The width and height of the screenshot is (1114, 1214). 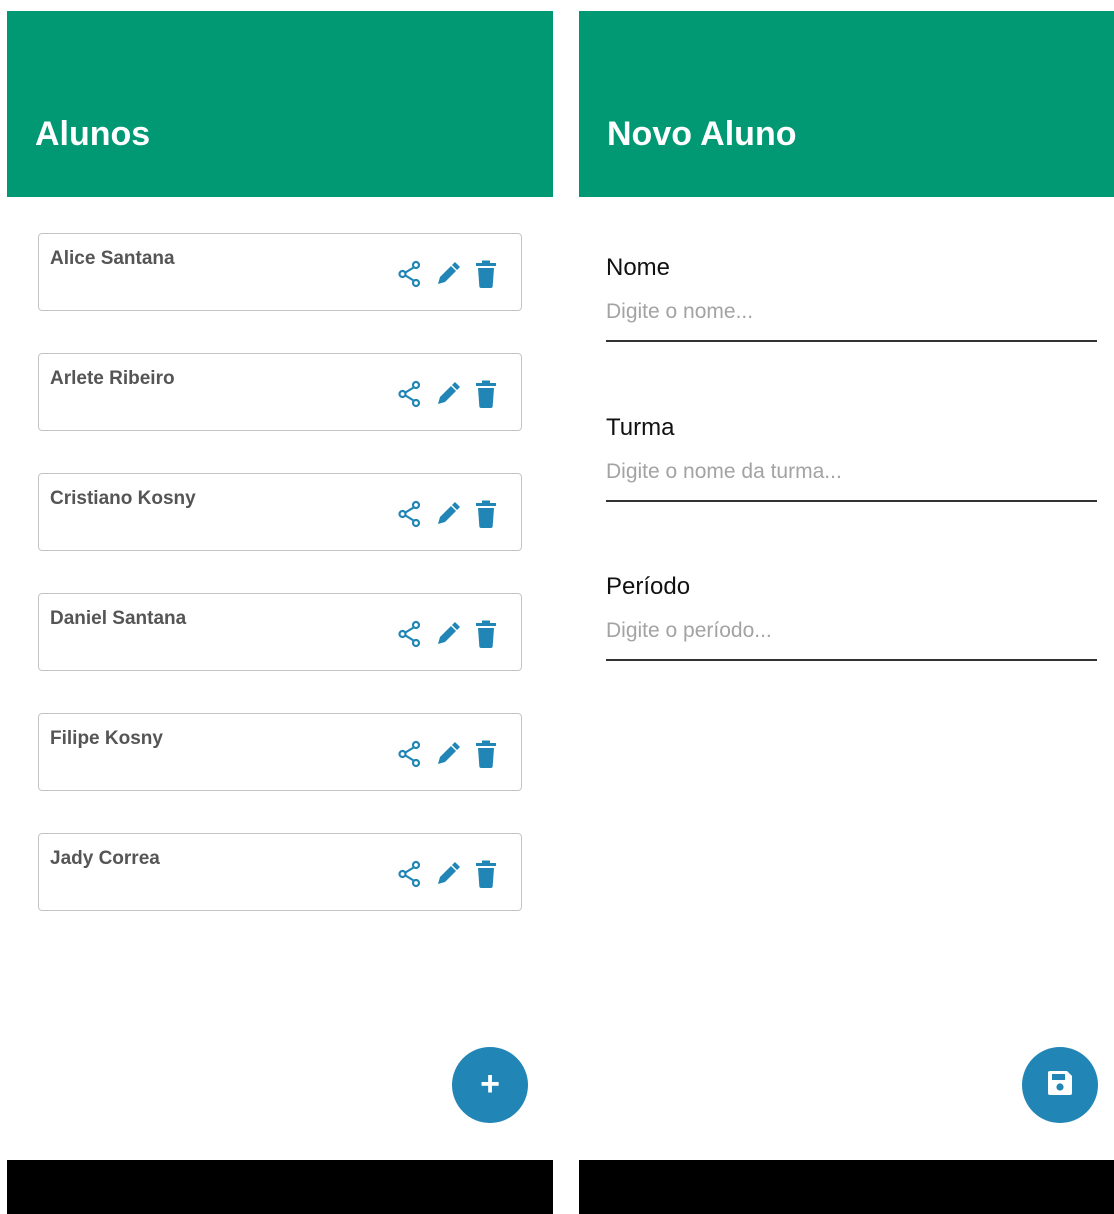 I want to click on class-field-group: Turma, so click(x=851, y=458).